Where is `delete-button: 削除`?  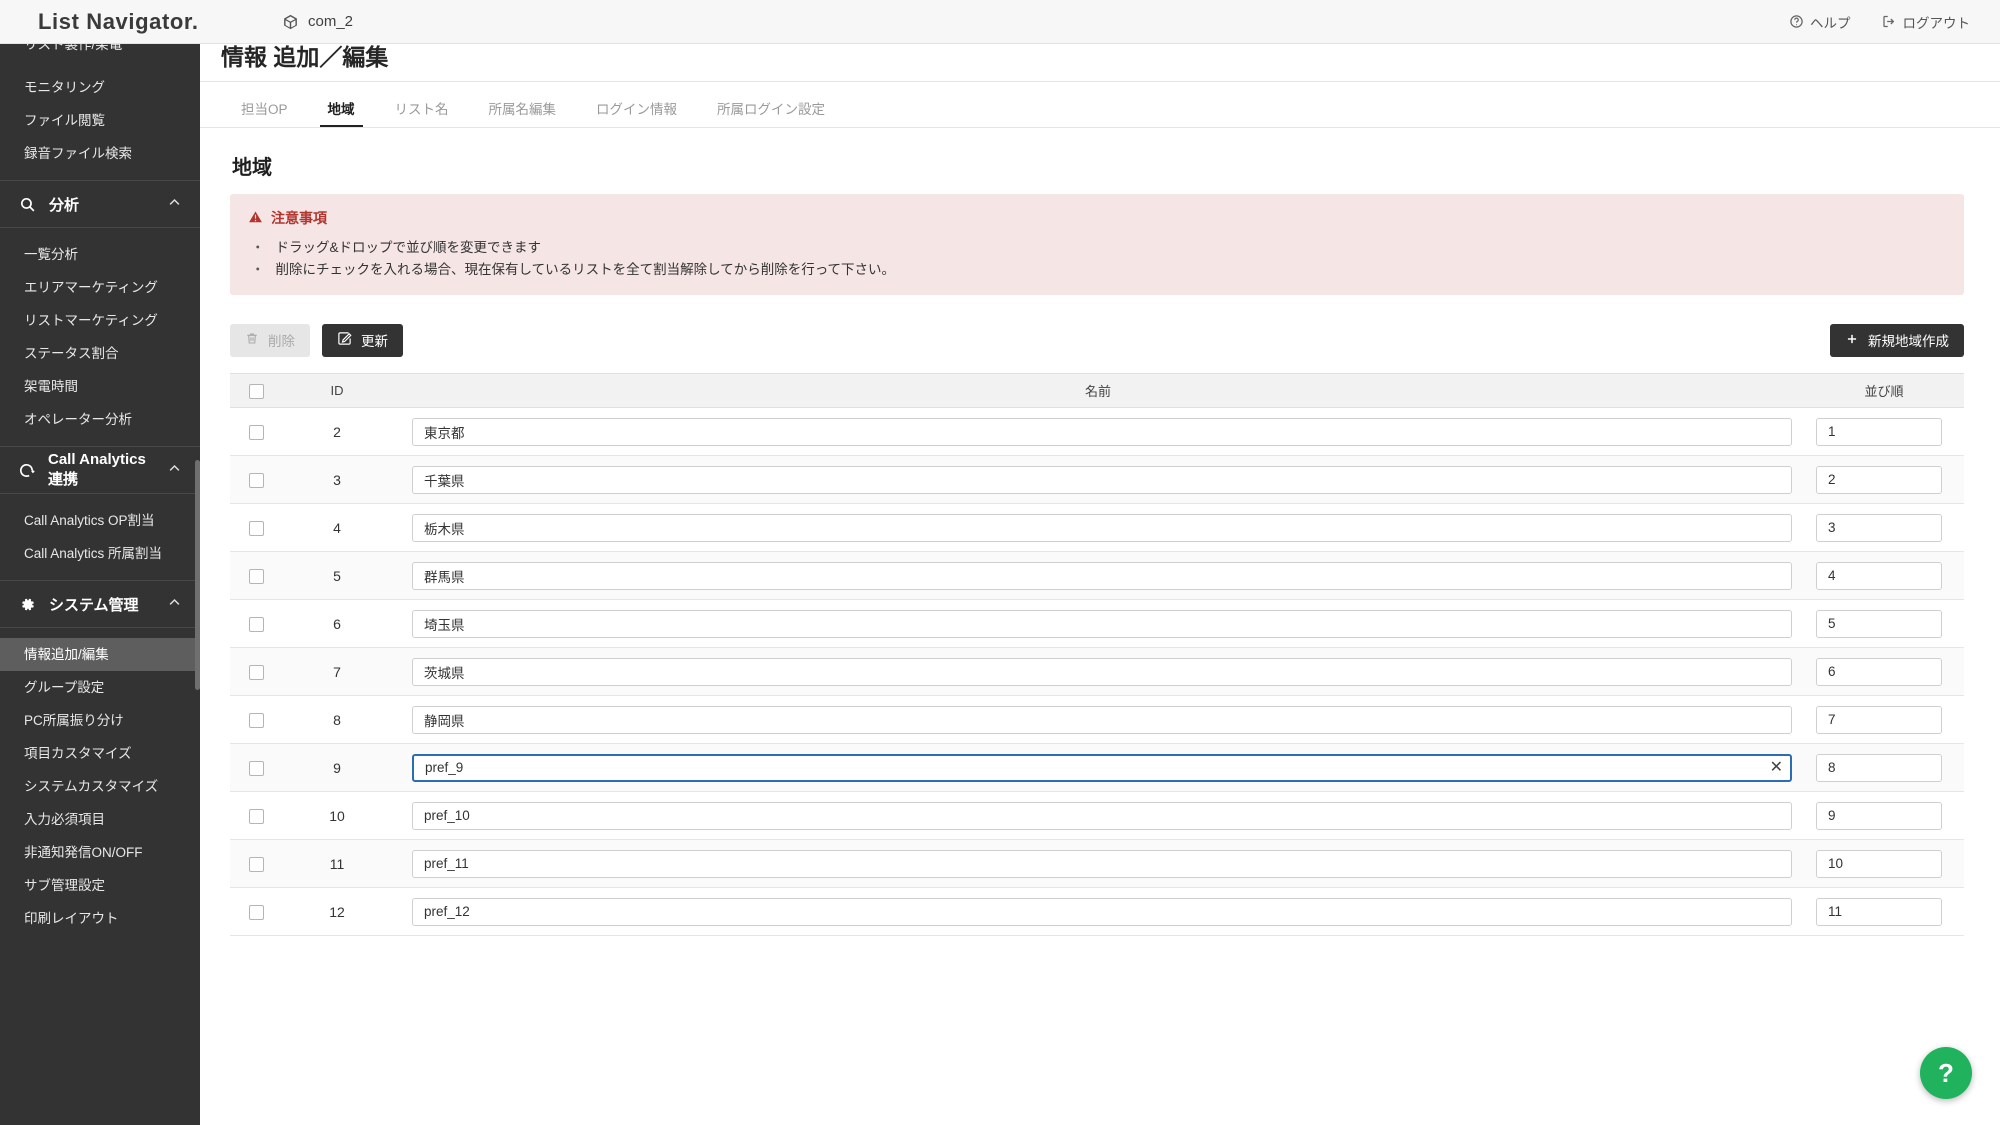 delete-button: 削除 is located at coordinates (270, 340).